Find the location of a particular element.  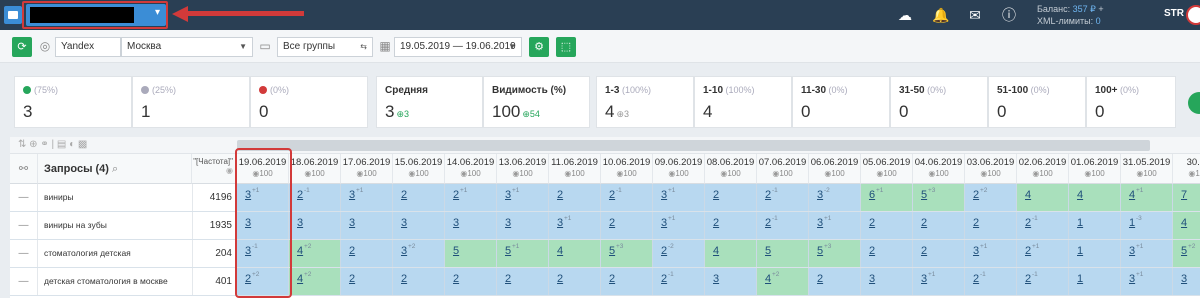

expand-icon is located at coordinates (1194, 103).